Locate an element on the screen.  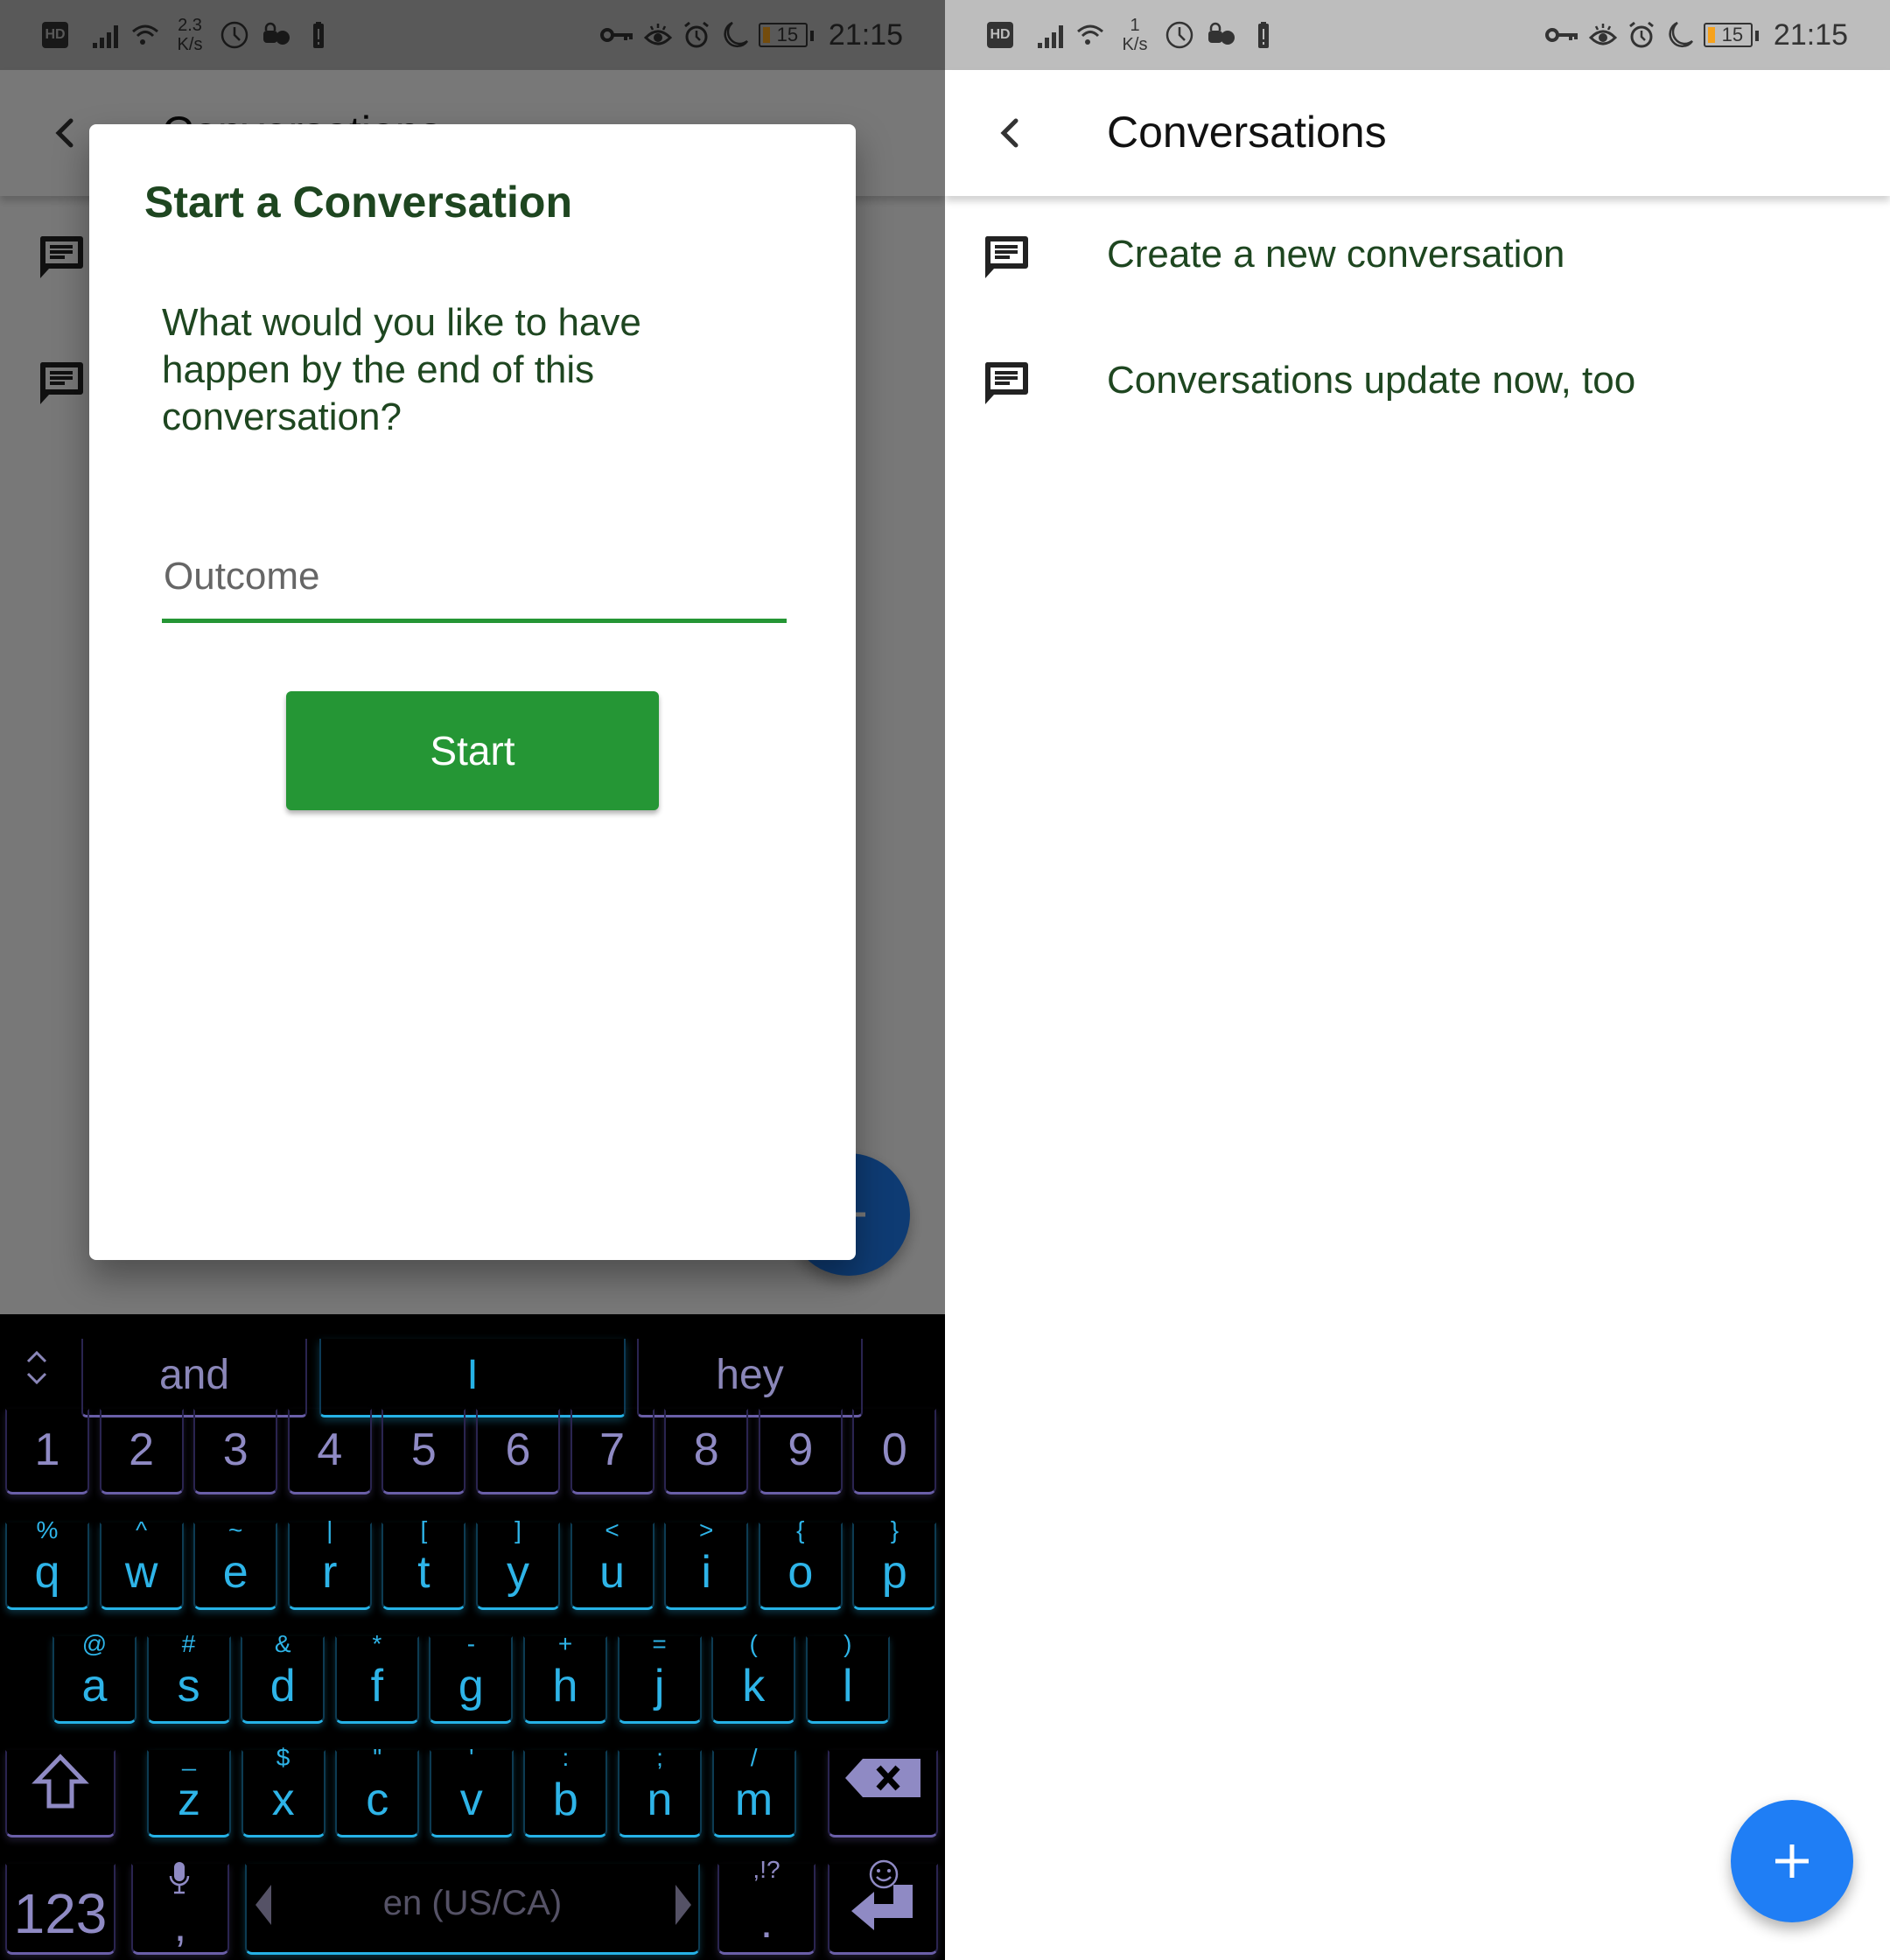
app-bar: Conversations is located at coordinates (1417, 133).